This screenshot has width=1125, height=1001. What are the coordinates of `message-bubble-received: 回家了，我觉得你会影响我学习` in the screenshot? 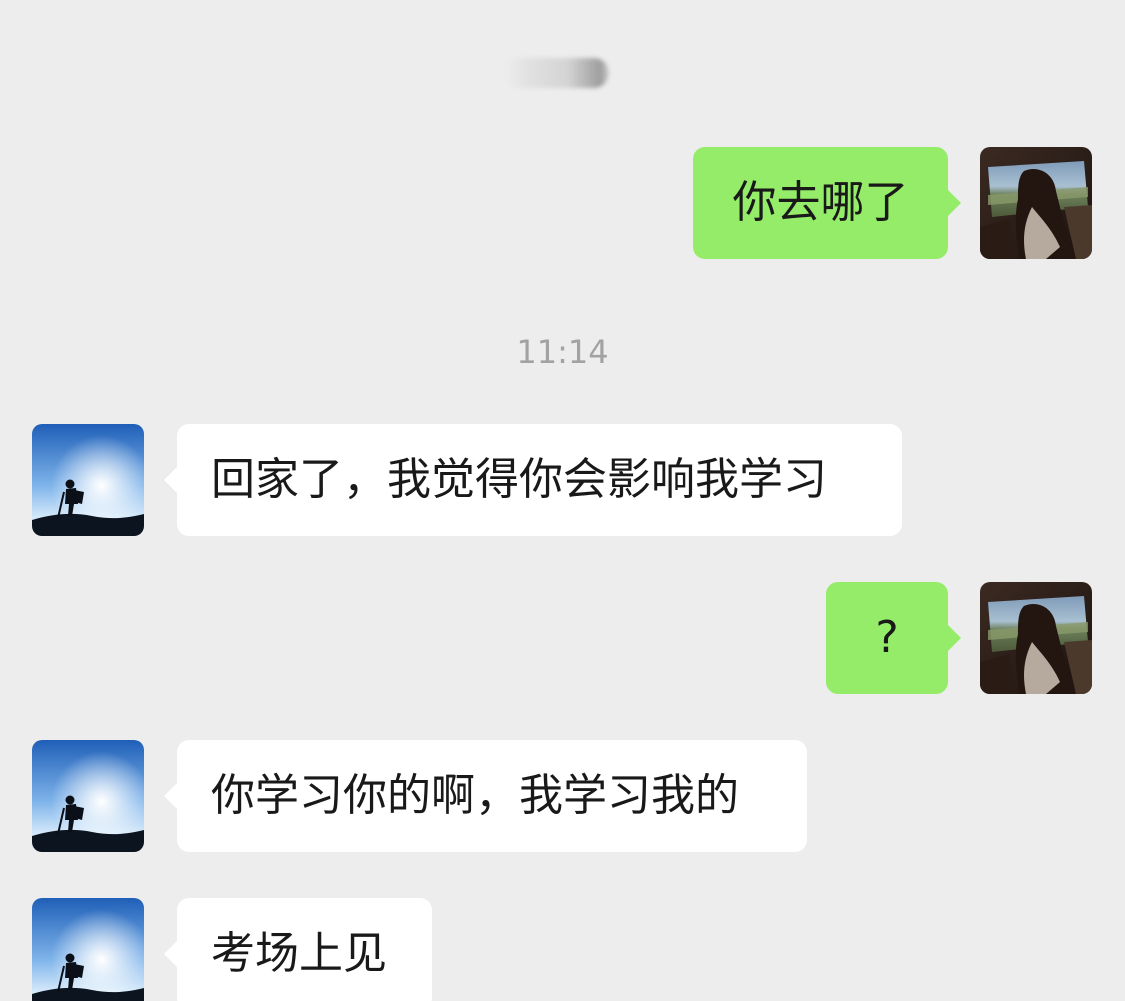 It's located at (533, 480).